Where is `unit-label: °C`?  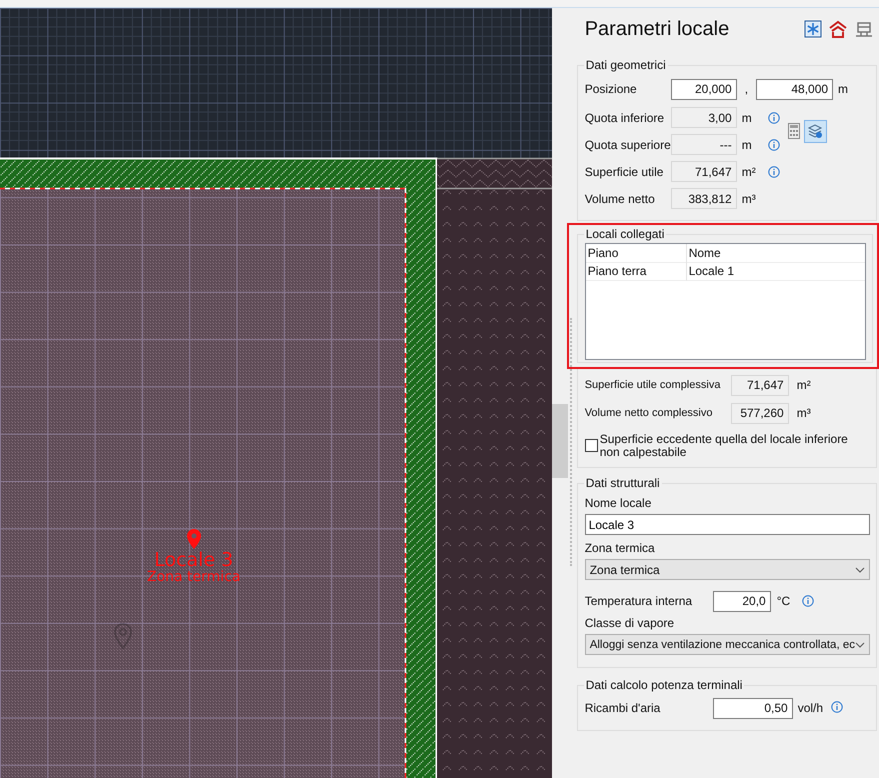
unit-label: °C is located at coordinates (783, 601).